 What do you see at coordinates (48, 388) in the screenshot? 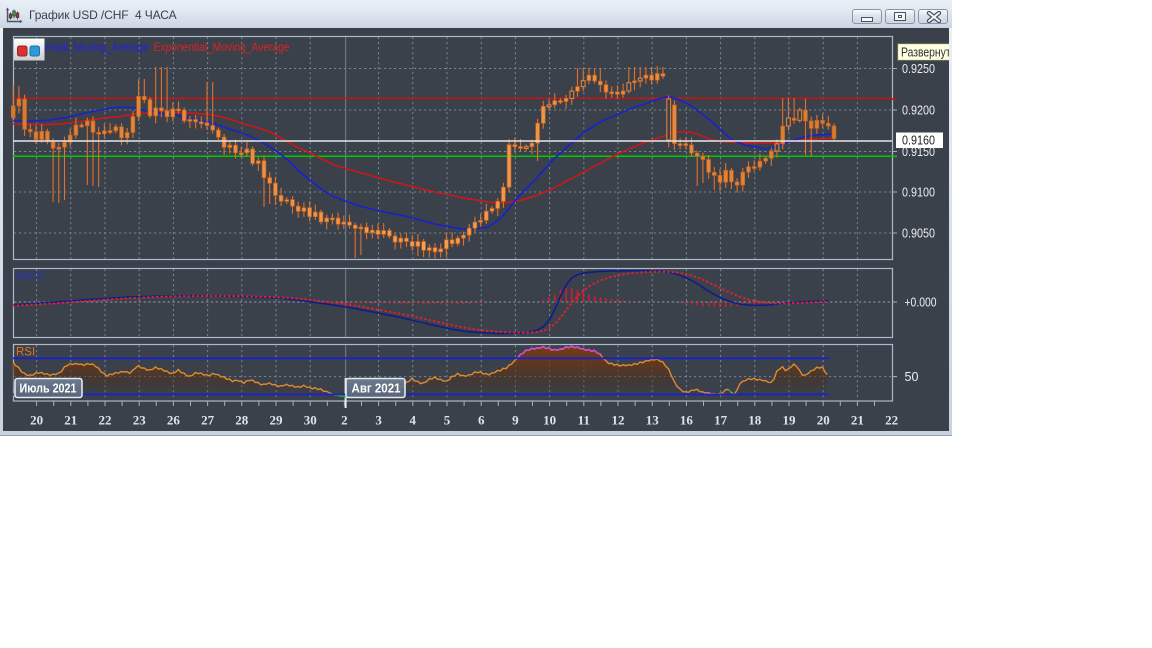
I see `svg-text: Июль 2021` at bounding box center [48, 388].